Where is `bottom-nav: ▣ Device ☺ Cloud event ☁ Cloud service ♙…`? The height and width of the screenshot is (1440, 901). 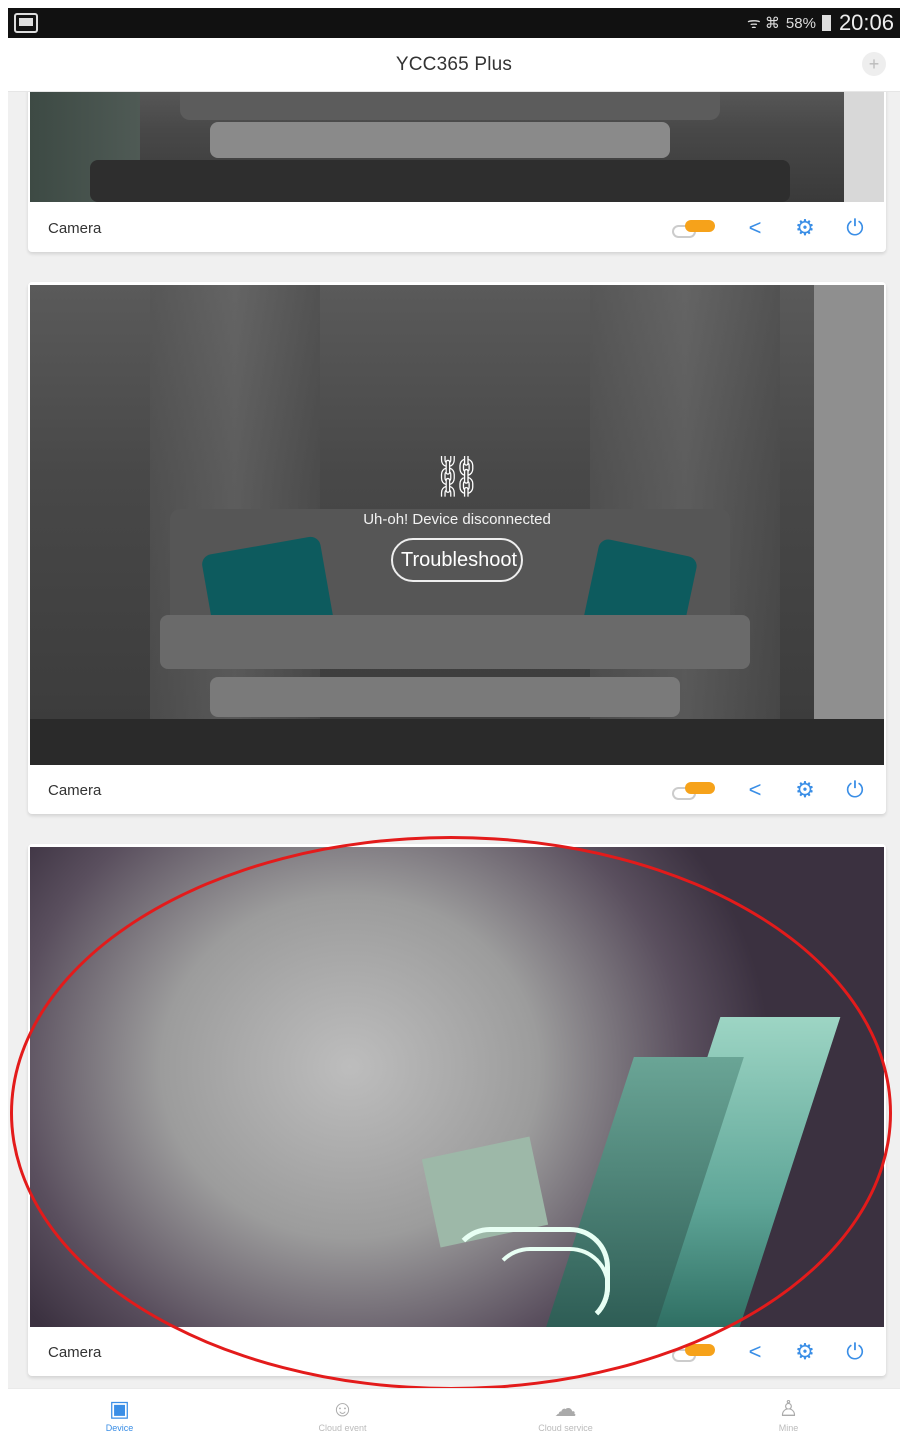 bottom-nav: ▣ Device ☺ Cloud event ☁ Cloud service ♙… is located at coordinates (454, 1414).